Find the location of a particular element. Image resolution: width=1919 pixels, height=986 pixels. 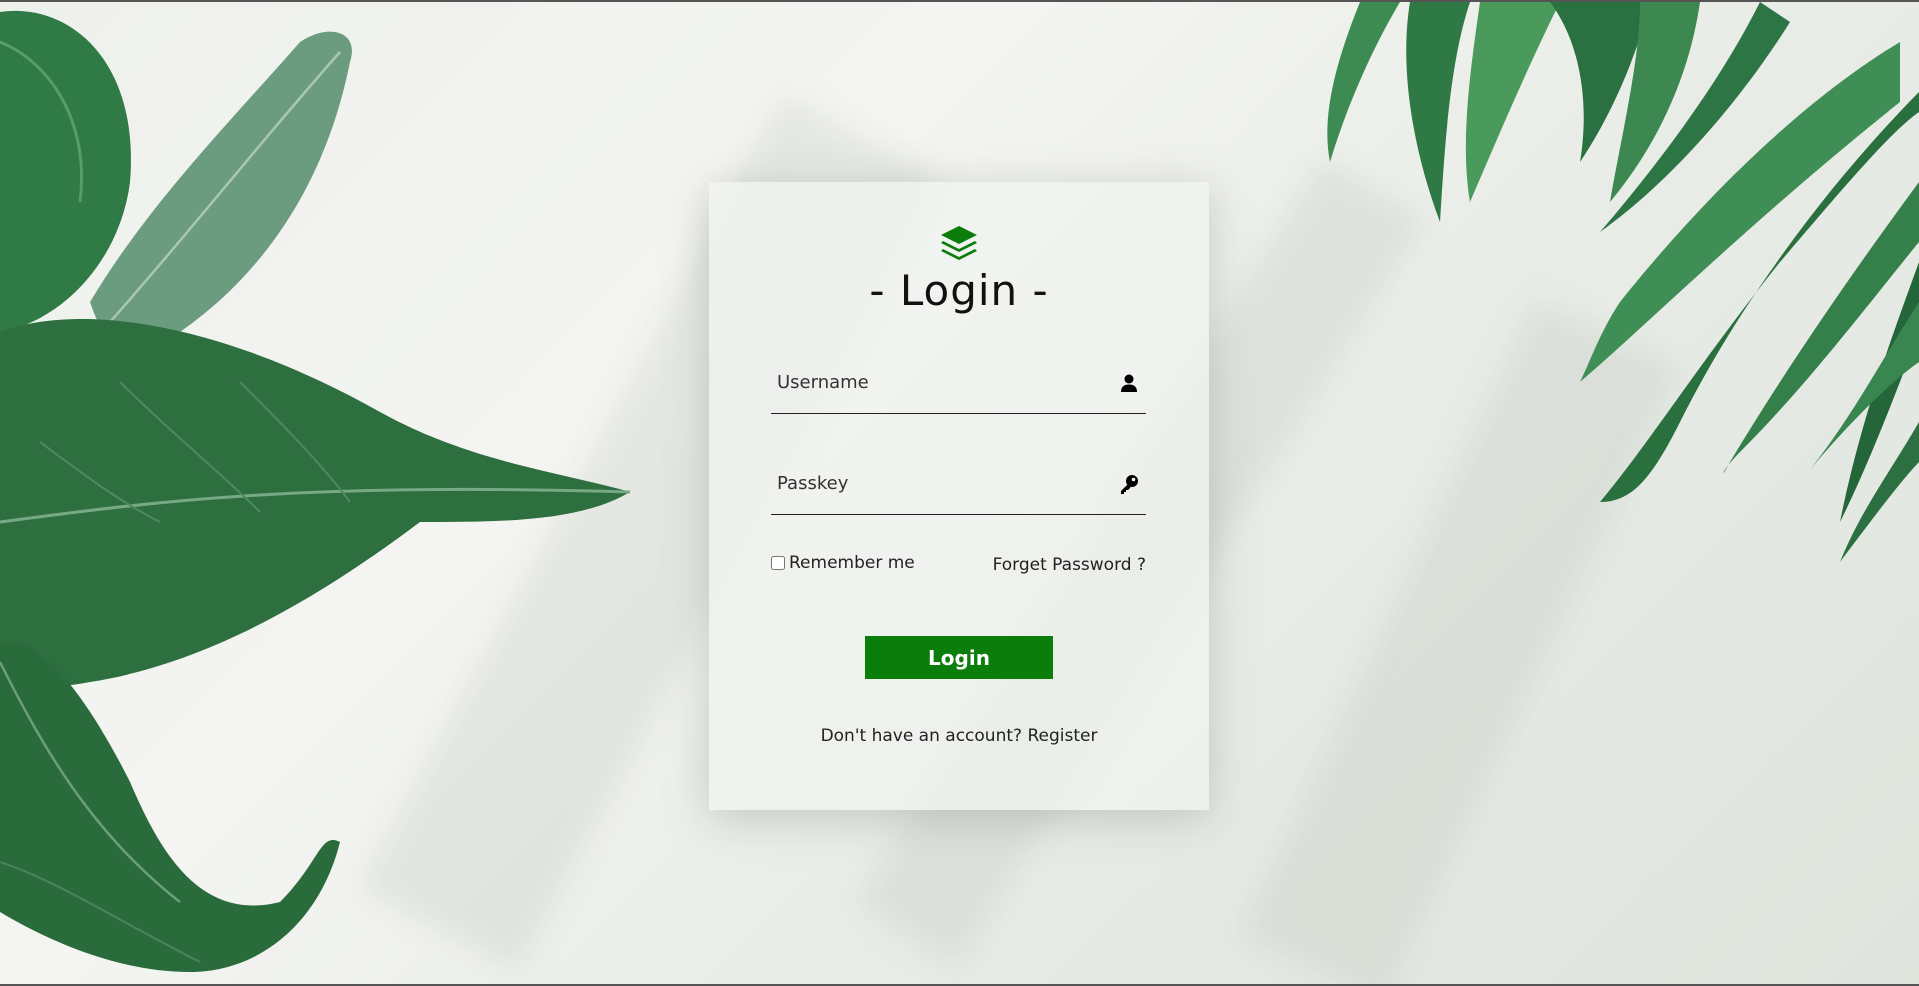

passkey-field is located at coordinates (958, 484).